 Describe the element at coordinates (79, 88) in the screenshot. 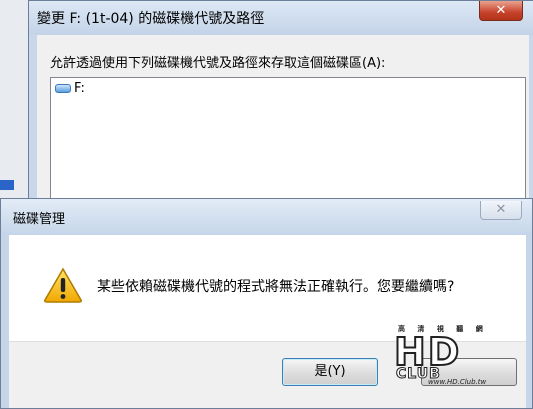

I see `list-item-label: F:` at that location.